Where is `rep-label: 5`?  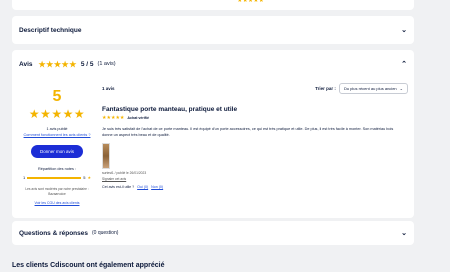 rep-label: 5 is located at coordinates (84, 177).